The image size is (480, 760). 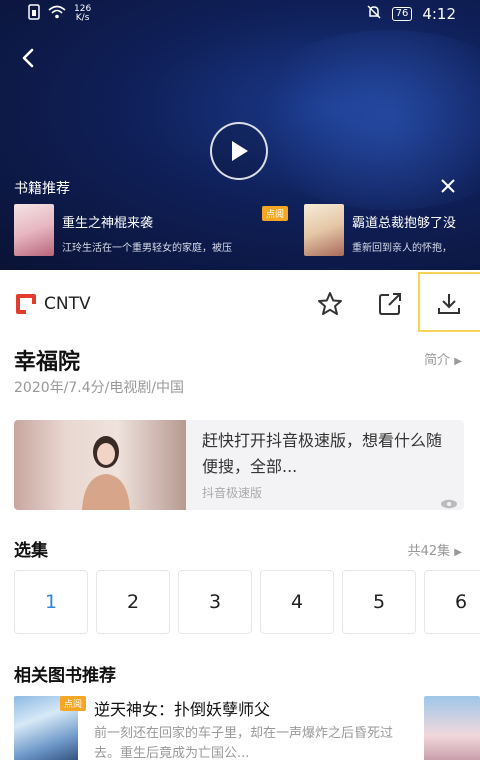 I want to click on ad-card: 赶快打开抖音极速版，想看什么随便搜，全部... 抖音极速版, so click(x=239, y=465).